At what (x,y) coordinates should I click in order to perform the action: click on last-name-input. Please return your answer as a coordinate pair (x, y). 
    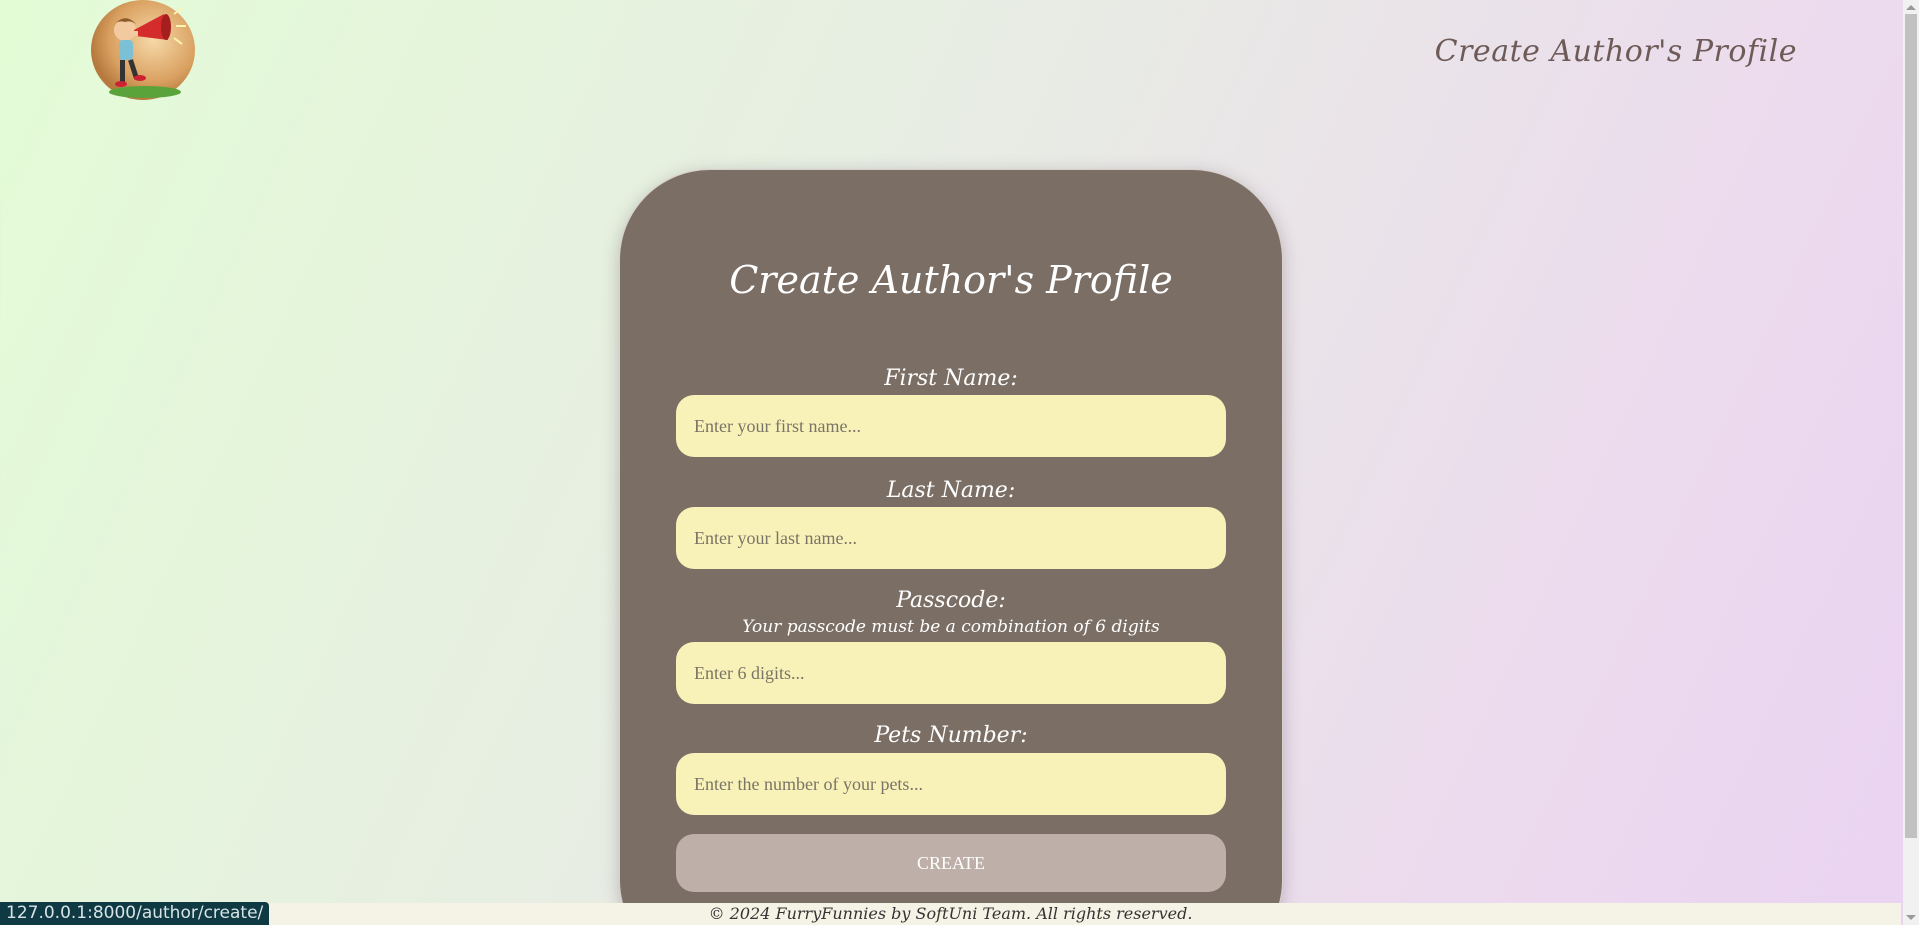
    Looking at the image, I should click on (951, 538).